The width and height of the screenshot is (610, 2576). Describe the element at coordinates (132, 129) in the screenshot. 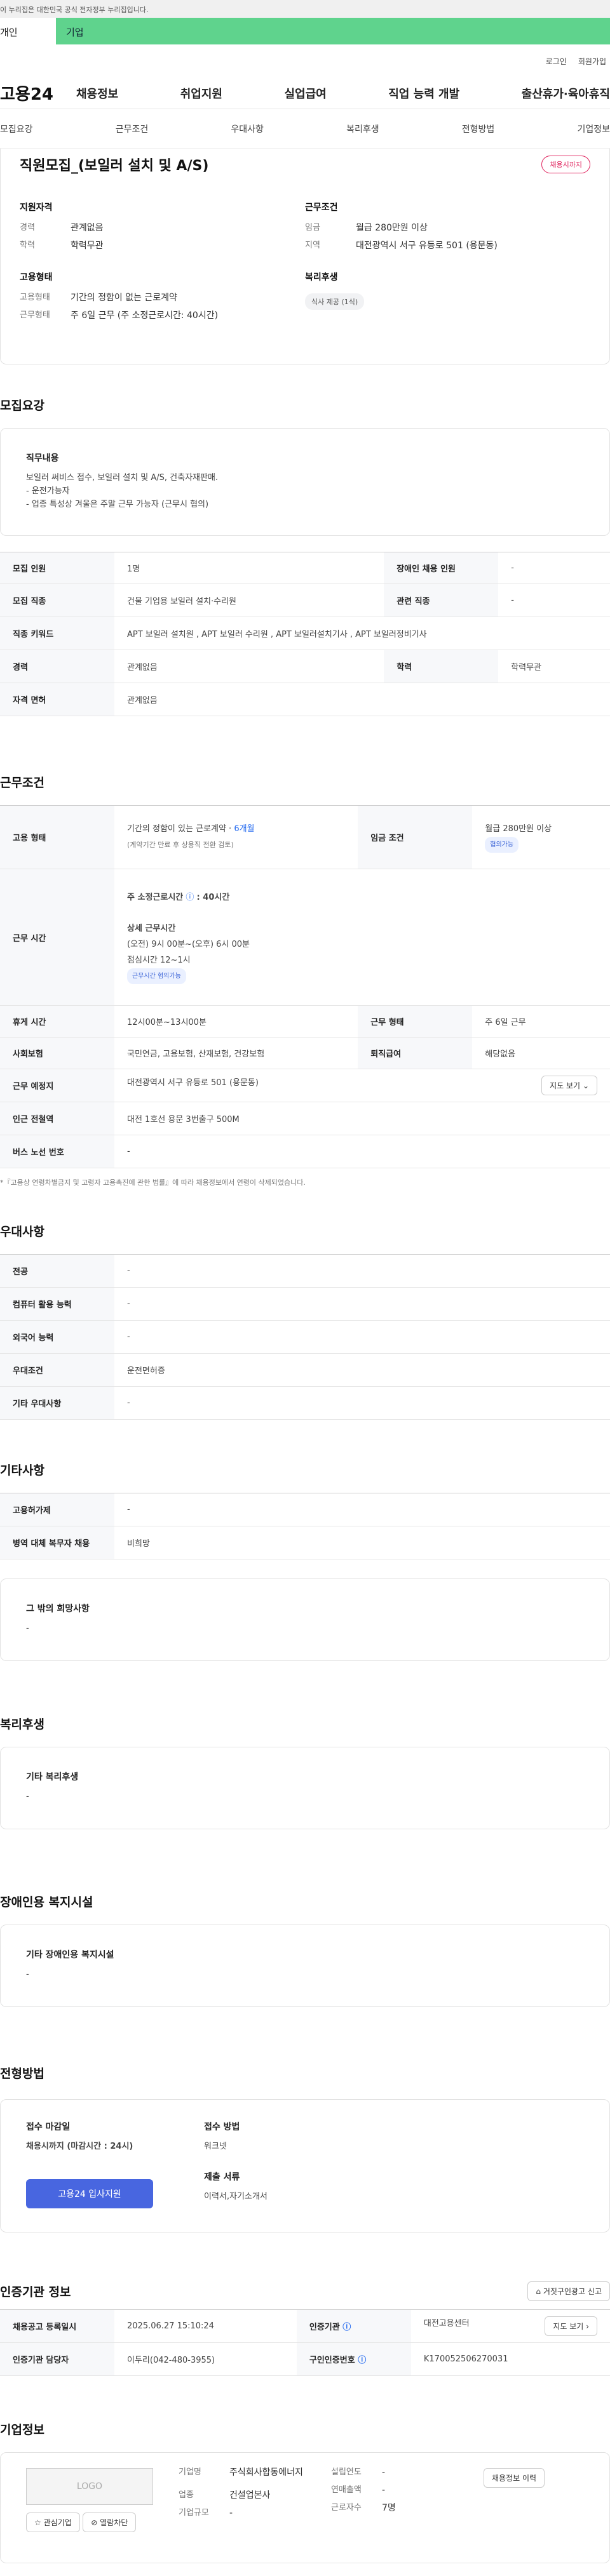

I see `anchor-work: 근무조건` at that location.